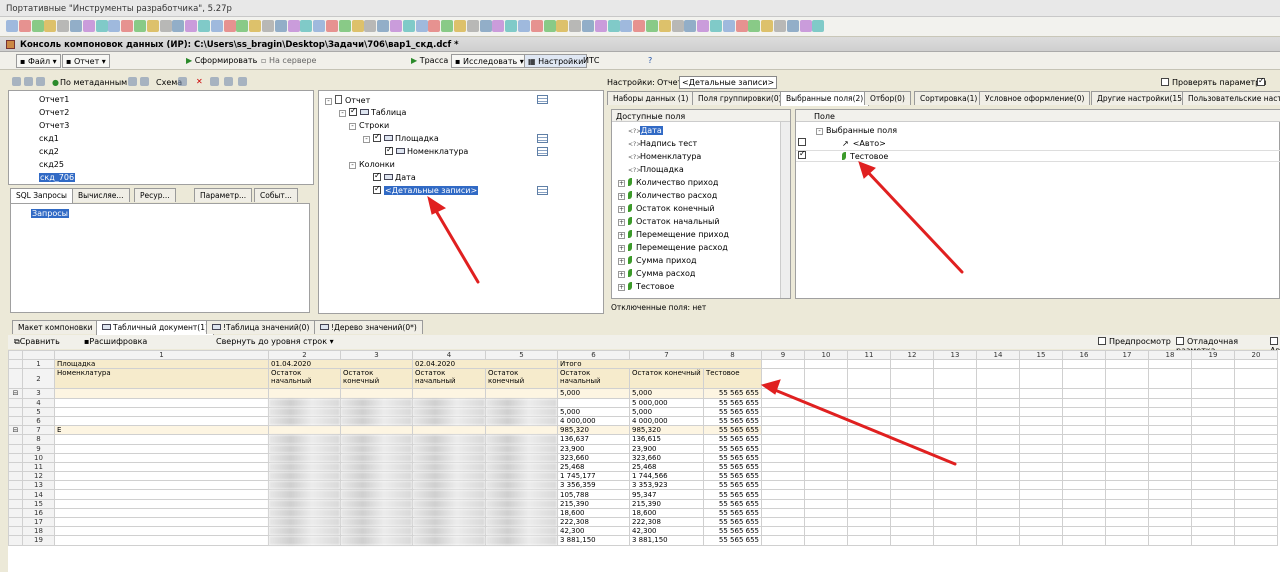 This screenshot has height=572, width=1280. What do you see at coordinates (913, 220) in the screenshot?
I see `arrow-to-test-field` at bounding box center [913, 220].